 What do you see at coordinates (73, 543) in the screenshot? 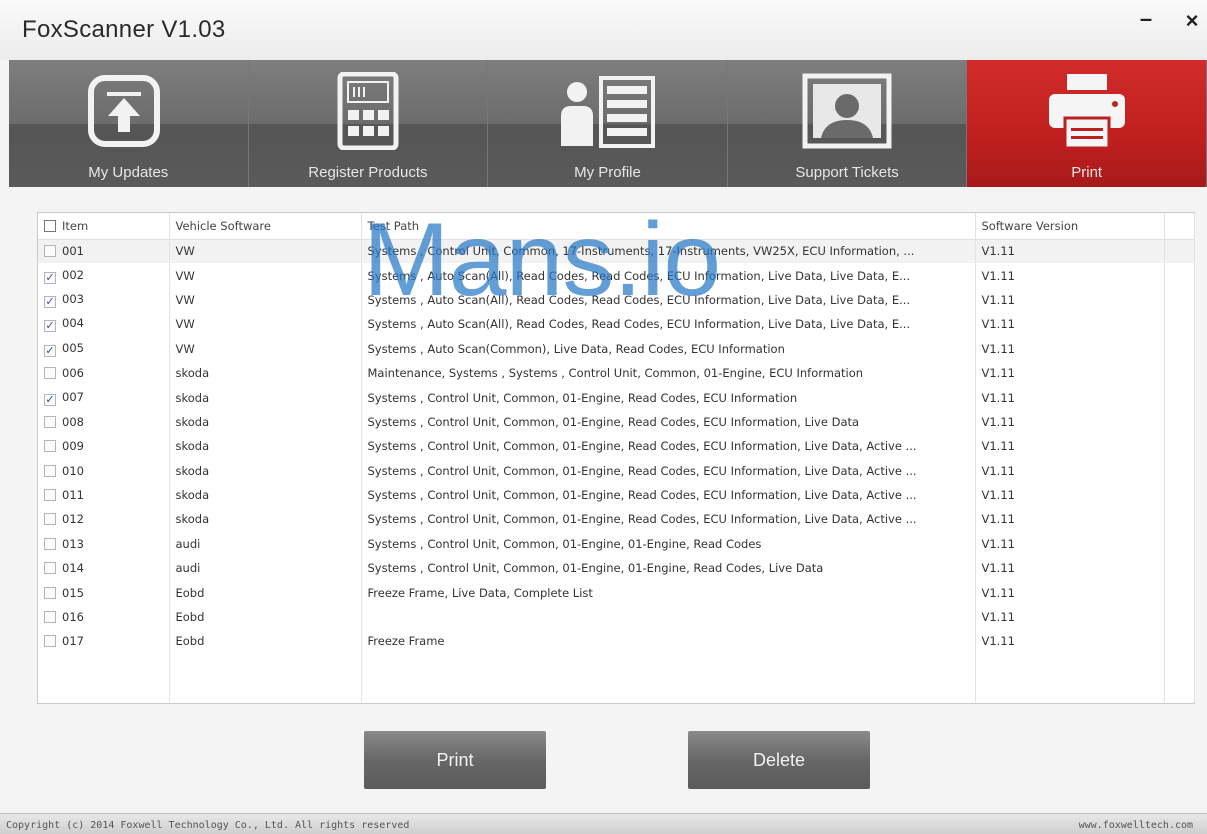
I see `item-number: 013` at bounding box center [73, 543].